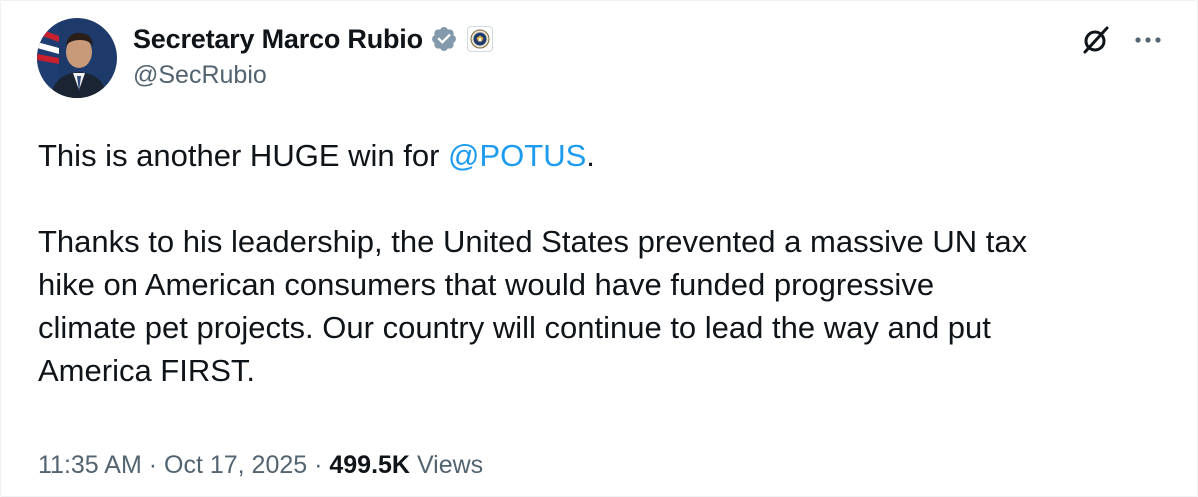  I want to click on views-count: 499.5K, so click(369, 465).